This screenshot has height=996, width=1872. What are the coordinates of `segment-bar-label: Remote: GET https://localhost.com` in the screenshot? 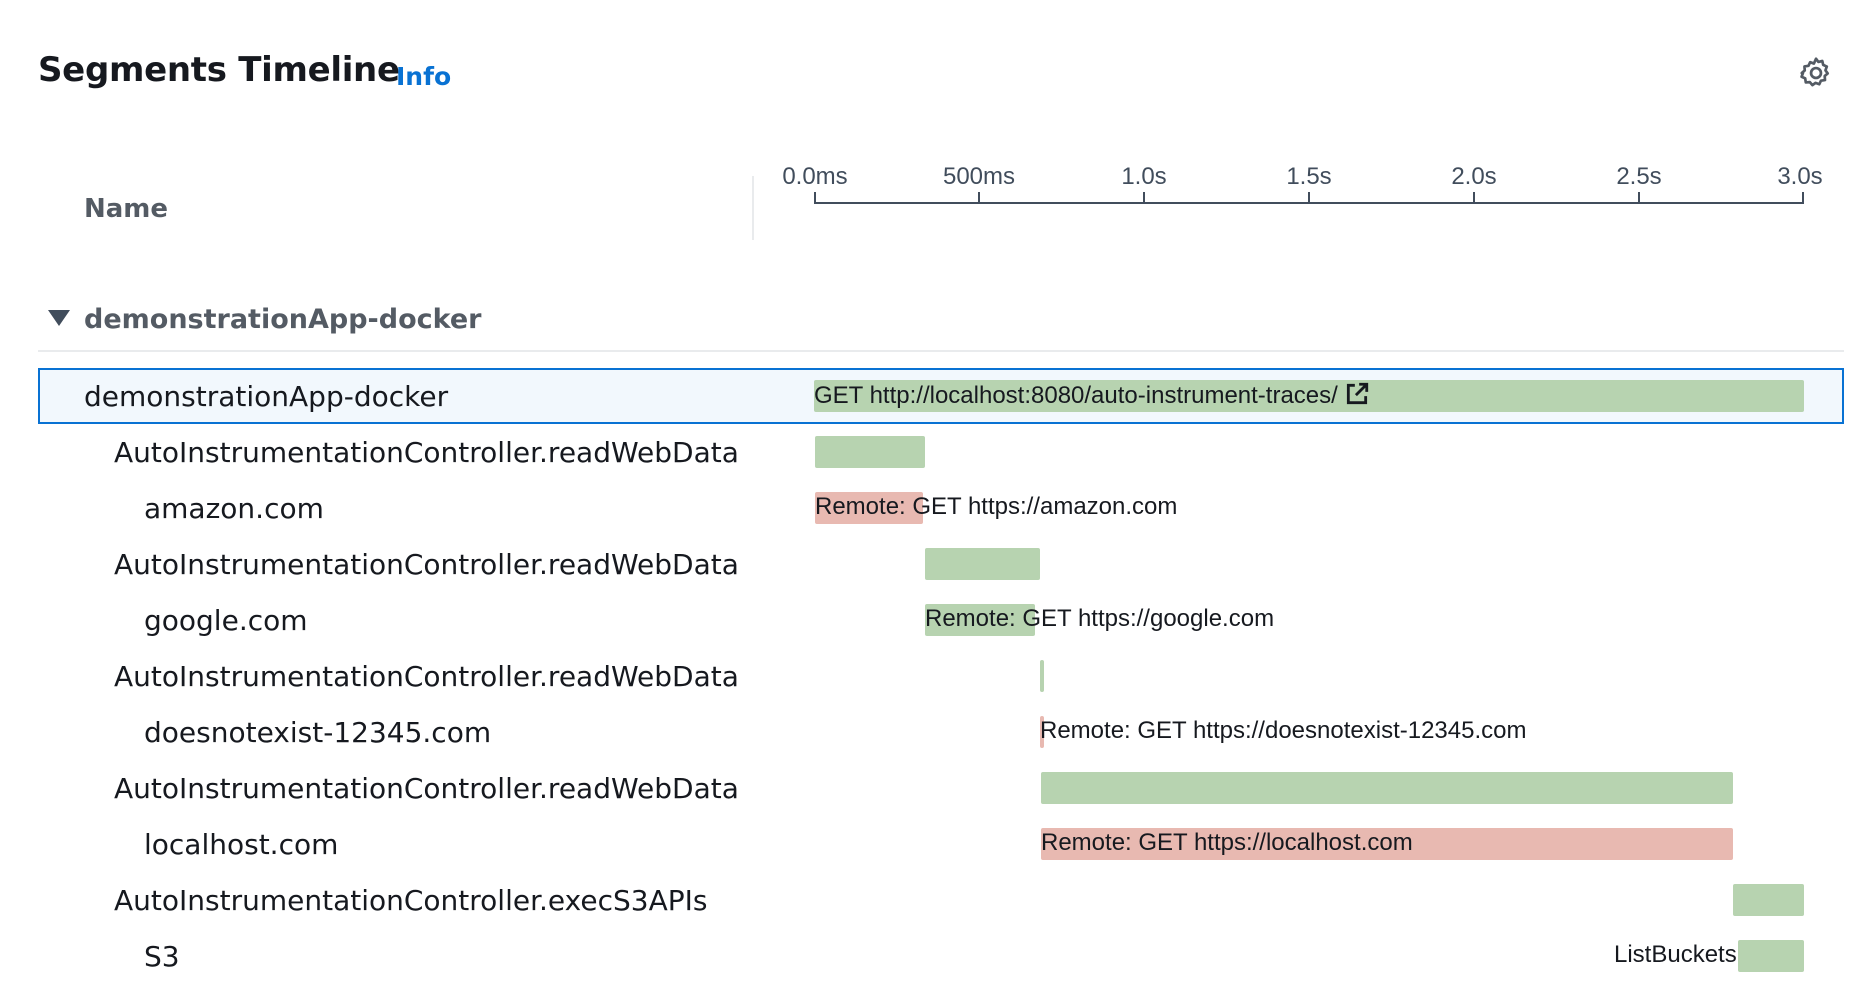 It's located at (1227, 842).